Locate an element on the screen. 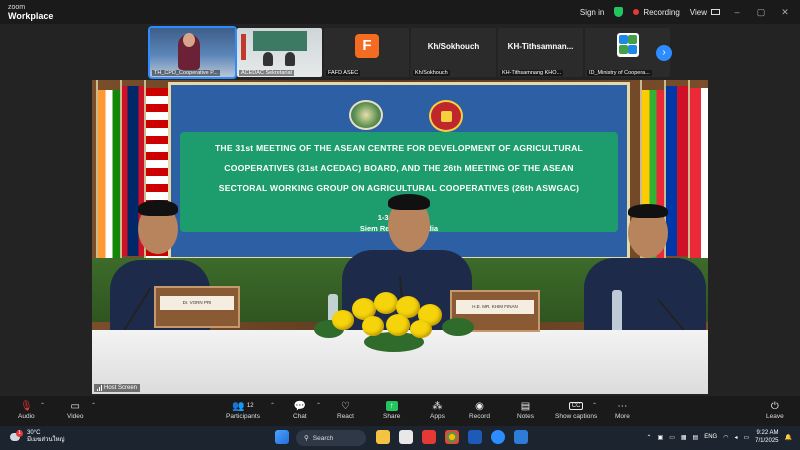  chrome-icon is located at coordinates (452, 437).